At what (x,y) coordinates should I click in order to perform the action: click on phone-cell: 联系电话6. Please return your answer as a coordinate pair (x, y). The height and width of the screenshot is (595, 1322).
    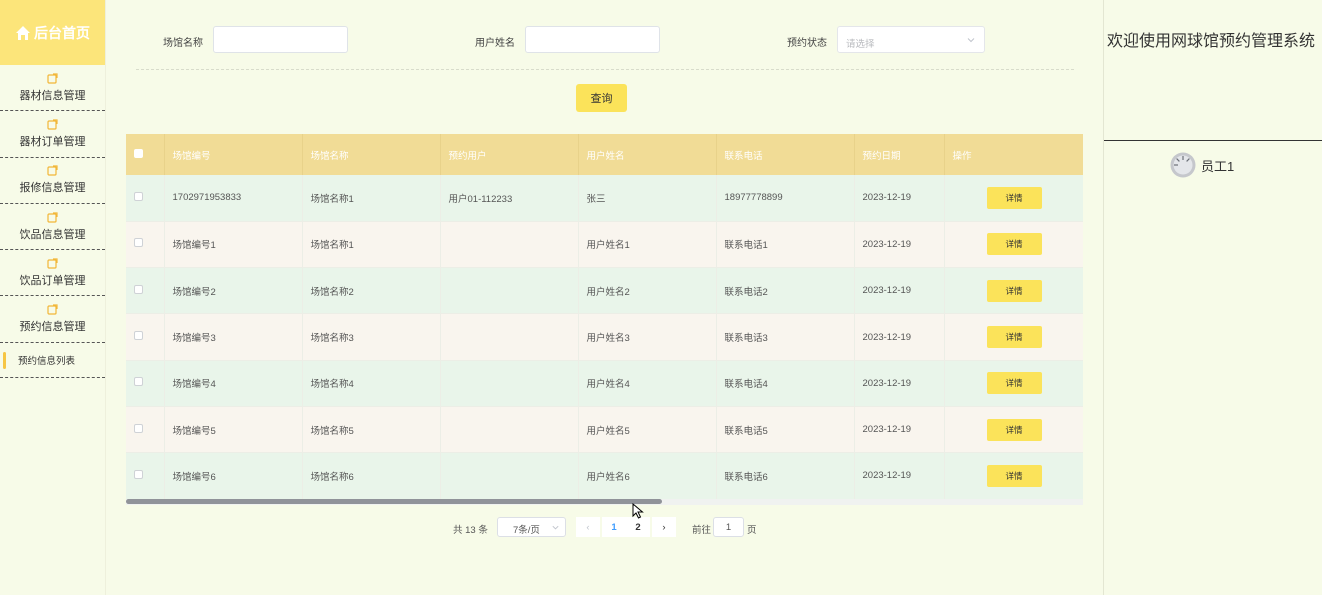
    Looking at the image, I should click on (785, 476).